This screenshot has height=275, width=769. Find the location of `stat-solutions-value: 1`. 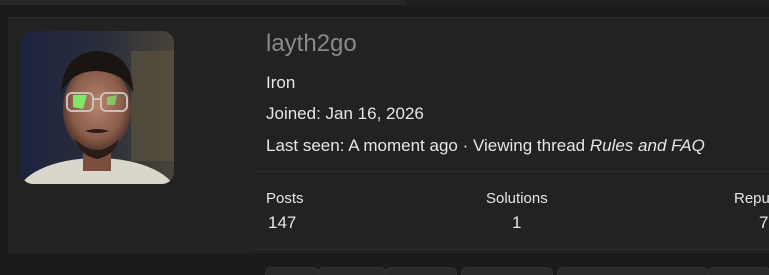

stat-solutions-value: 1 is located at coordinates (516, 223).